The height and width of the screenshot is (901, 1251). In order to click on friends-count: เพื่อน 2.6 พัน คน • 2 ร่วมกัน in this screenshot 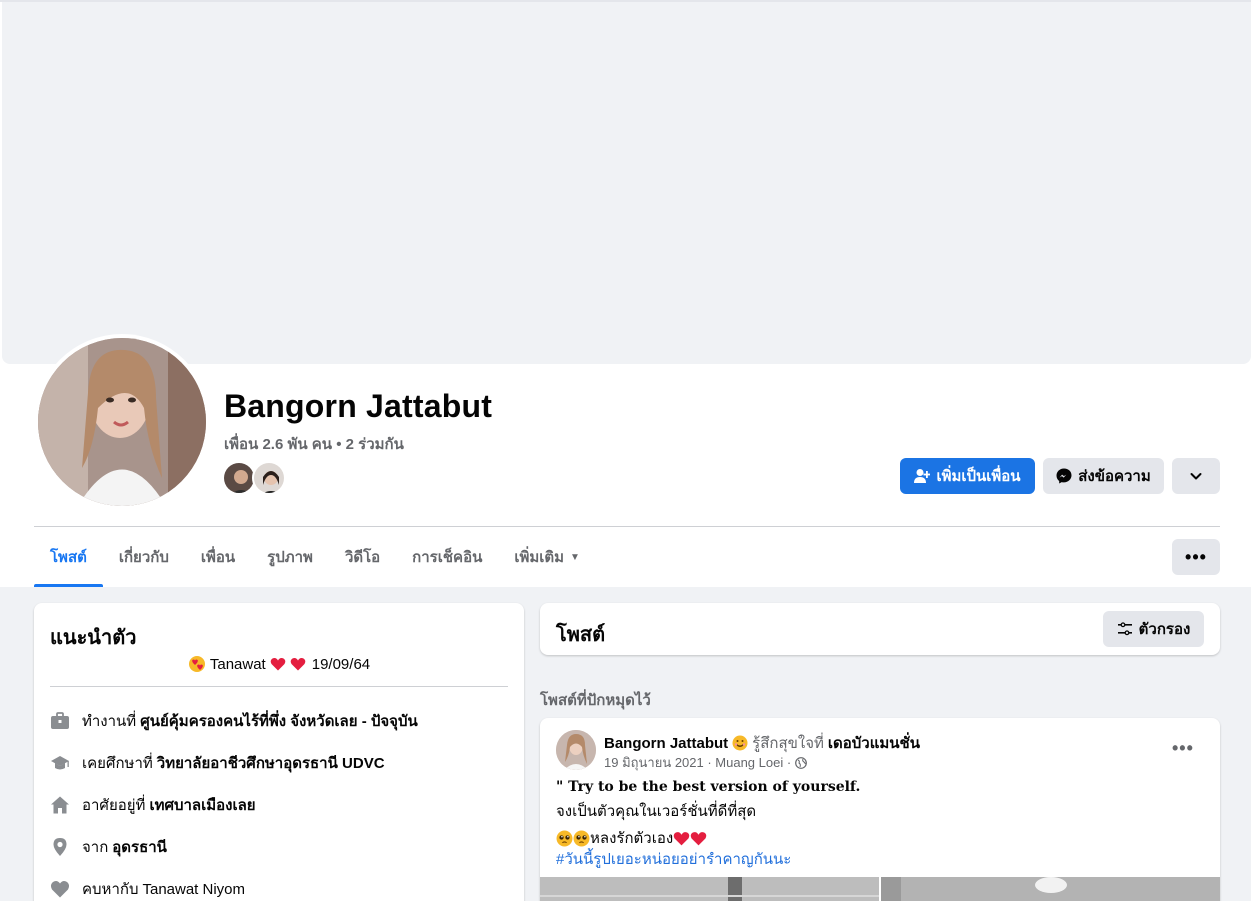, I will do `click(314, 444)`.